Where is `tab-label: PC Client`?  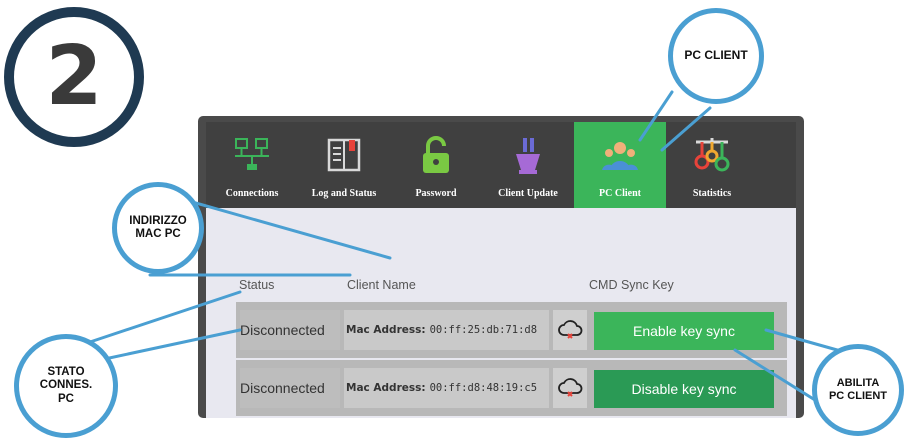 tab-label: PC Client is located at coordinates (620, 193).